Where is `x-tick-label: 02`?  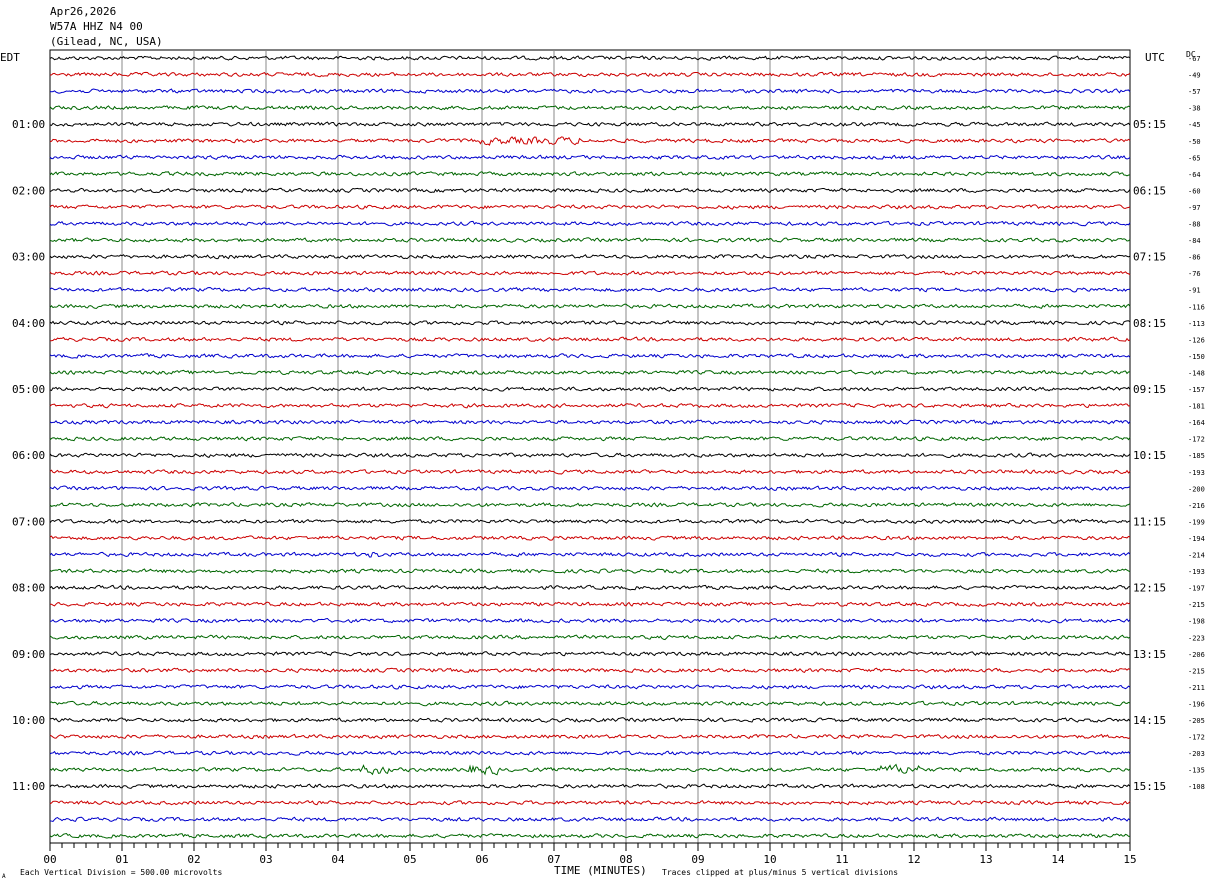
x-tick-label: 02 is located at coordinates (193, 859).